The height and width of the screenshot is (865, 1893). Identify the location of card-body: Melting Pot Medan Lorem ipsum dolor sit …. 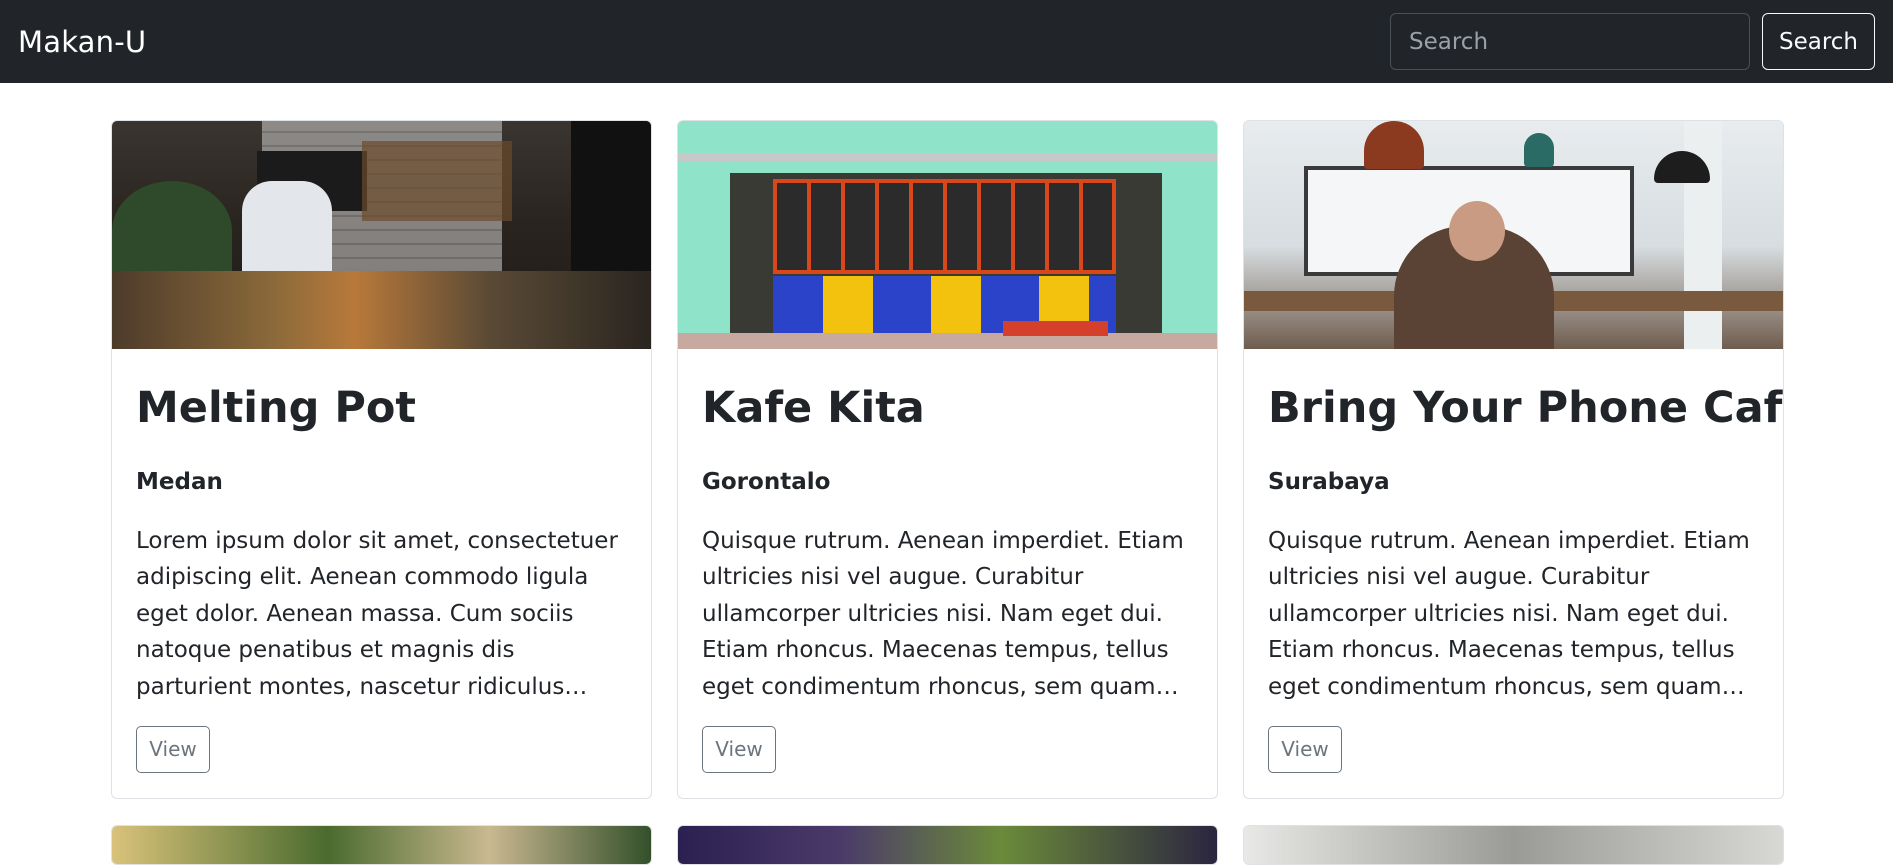
(381, 561).